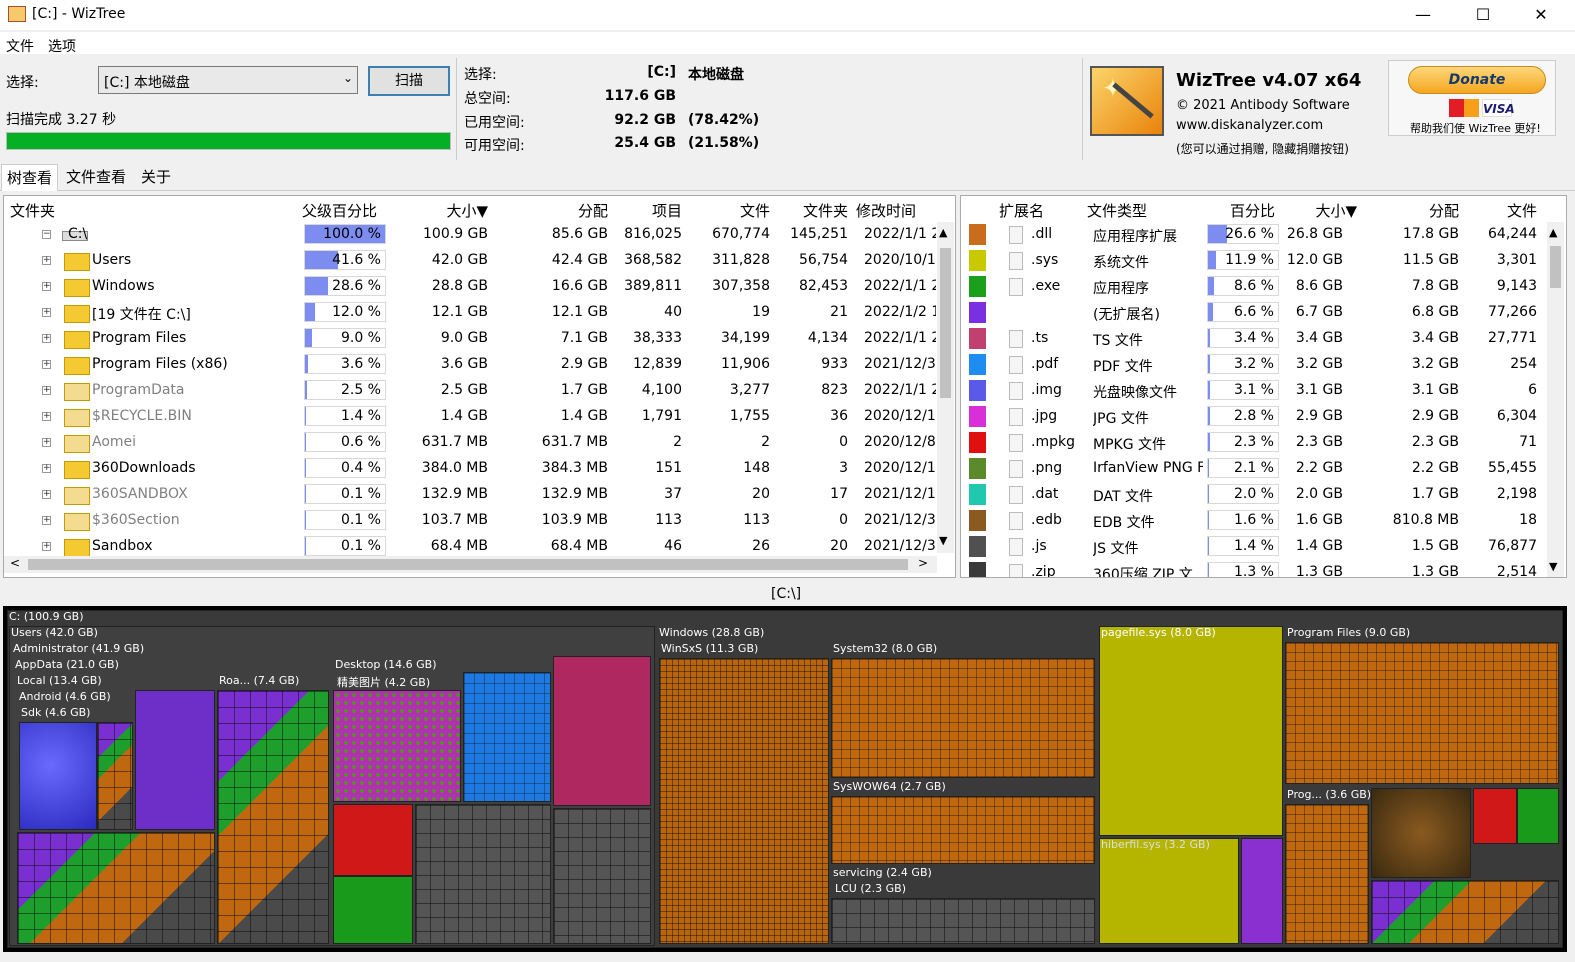 The width and height of the screenshot is (1575, 962). What do you see at coordinates (1422, 713) in the screenshot?
I see `tm-program-files` at bounding box center [1422, 713].